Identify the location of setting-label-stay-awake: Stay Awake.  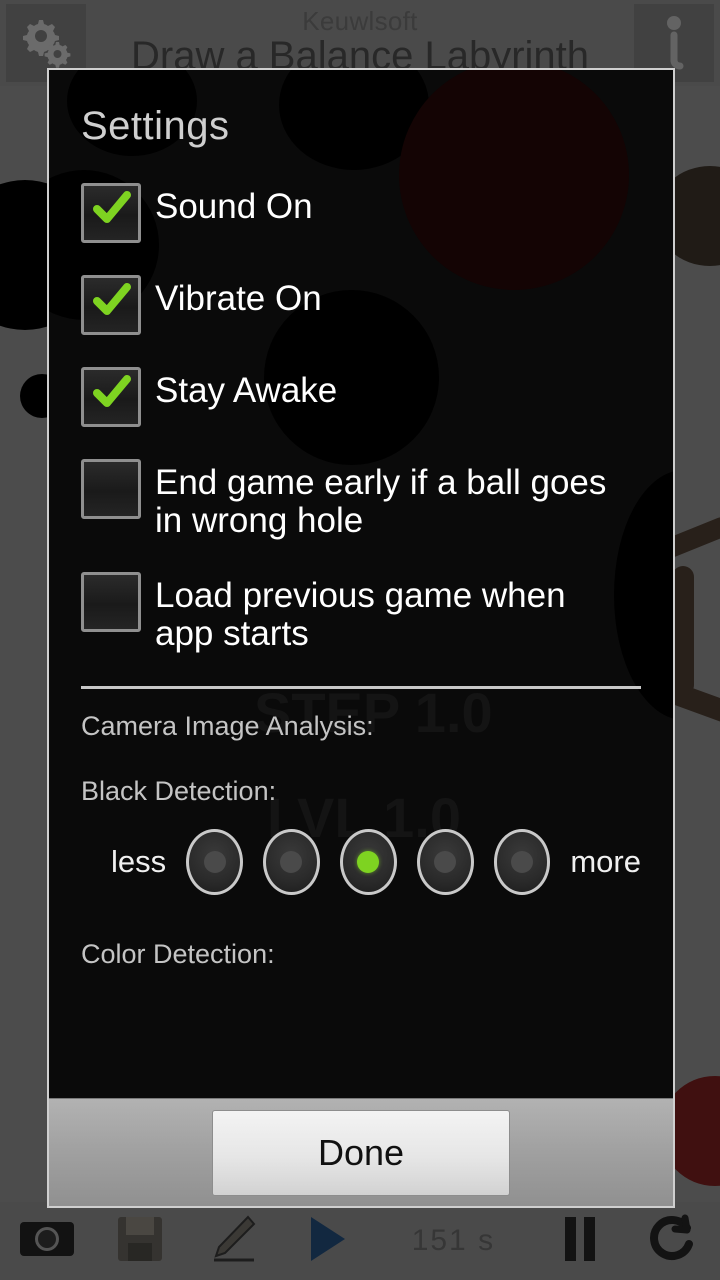
(246, 390).